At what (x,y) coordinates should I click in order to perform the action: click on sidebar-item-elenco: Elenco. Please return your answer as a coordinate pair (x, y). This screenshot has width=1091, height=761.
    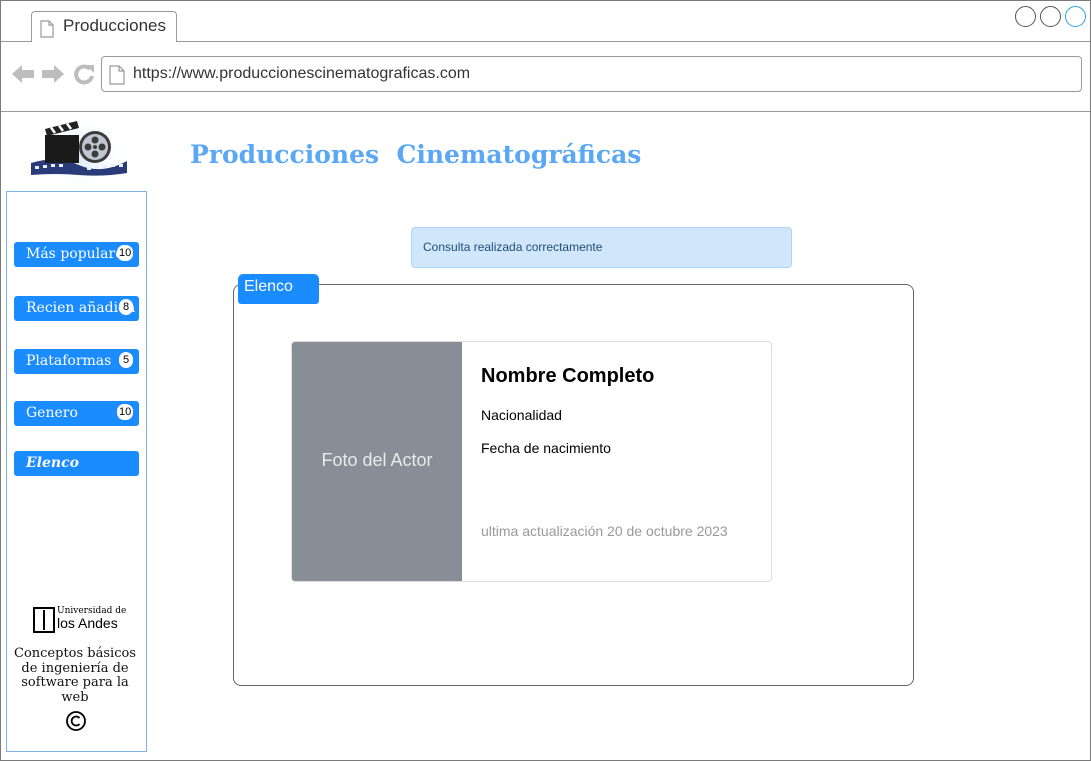
    Looking at the image, I should click on (76, 463).